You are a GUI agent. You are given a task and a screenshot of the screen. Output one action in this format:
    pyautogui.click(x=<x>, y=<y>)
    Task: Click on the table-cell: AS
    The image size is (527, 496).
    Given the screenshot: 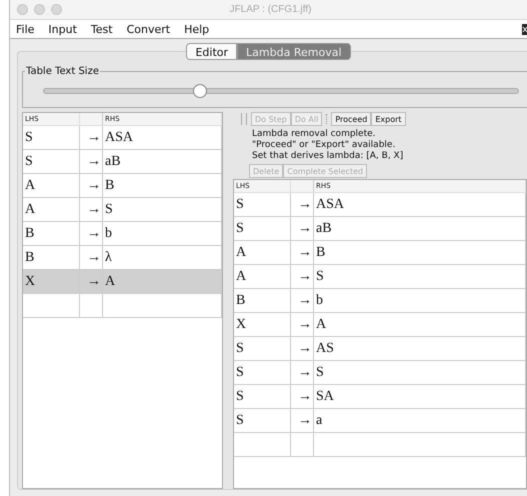 What is the action you would take?
    pyautogui.click(x=420, y=348)
    